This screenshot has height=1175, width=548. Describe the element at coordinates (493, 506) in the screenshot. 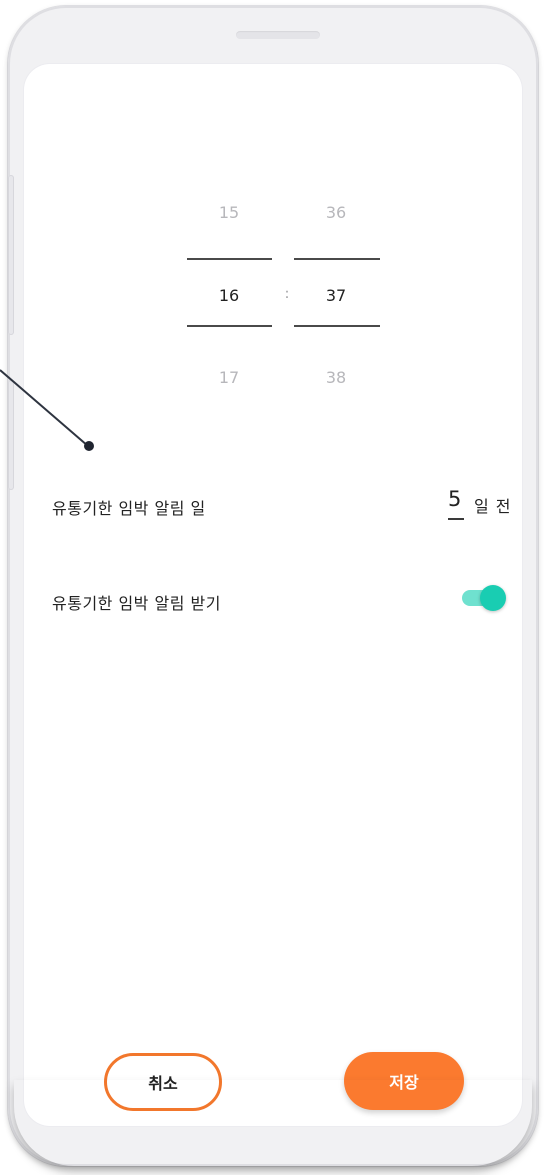

I see `notify-days-unit: 일 전` at that location.